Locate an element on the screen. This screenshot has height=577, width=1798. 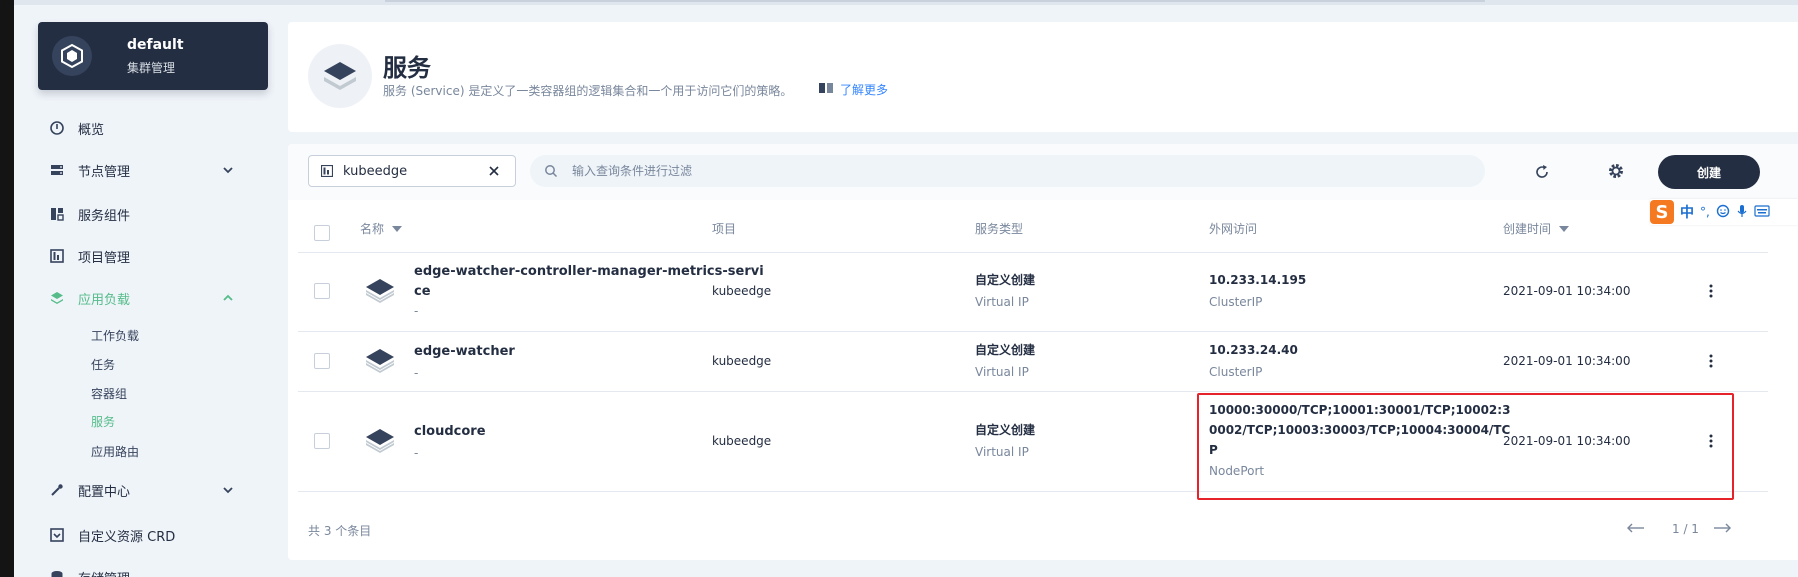
sidebar-subitem-ingress: 应用路由 is located at coordinates (115, 451).